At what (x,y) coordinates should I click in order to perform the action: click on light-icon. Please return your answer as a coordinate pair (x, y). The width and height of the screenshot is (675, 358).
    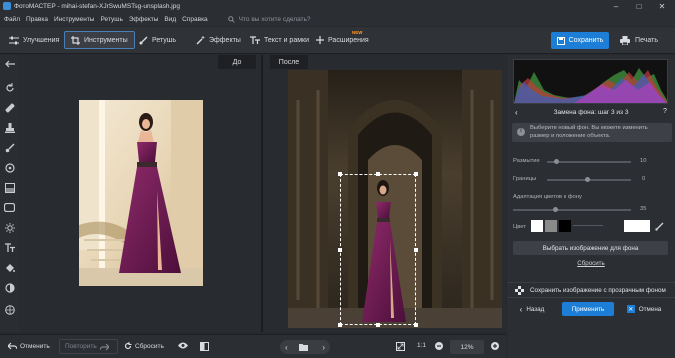
    Looking at the image, I should click on (9, 227).